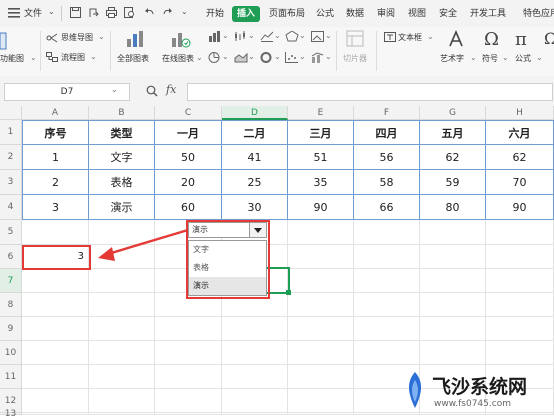 The width and height of the screenshot is (554, 419). Describe the element at coordinates (257, 230) in the screenshot. I see `dropdown-button` at that location.